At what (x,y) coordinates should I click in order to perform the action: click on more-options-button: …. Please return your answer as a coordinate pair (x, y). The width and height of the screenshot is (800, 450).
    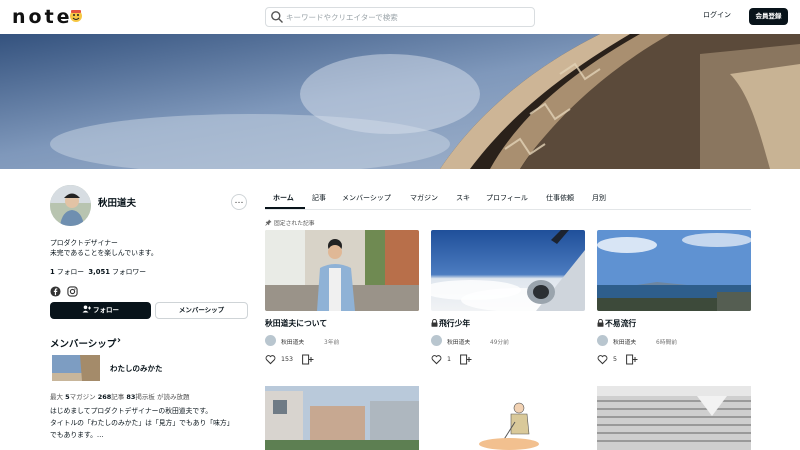
    Looking at the image, I should click on (239, 202).